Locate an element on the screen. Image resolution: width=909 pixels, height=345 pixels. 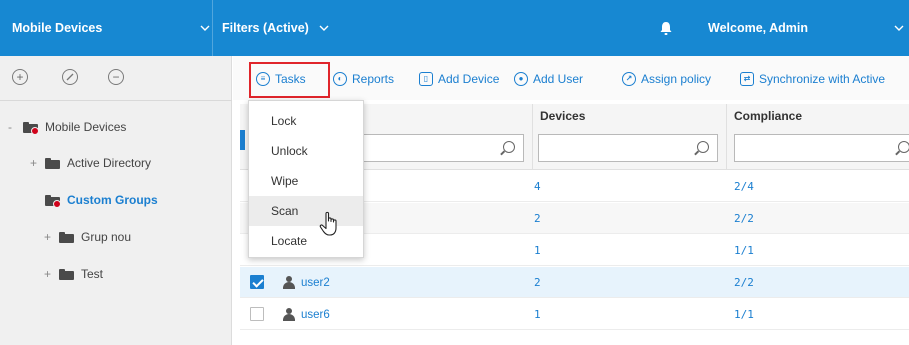
menu-item-lock: Lock is located at coordinates (306, 121).